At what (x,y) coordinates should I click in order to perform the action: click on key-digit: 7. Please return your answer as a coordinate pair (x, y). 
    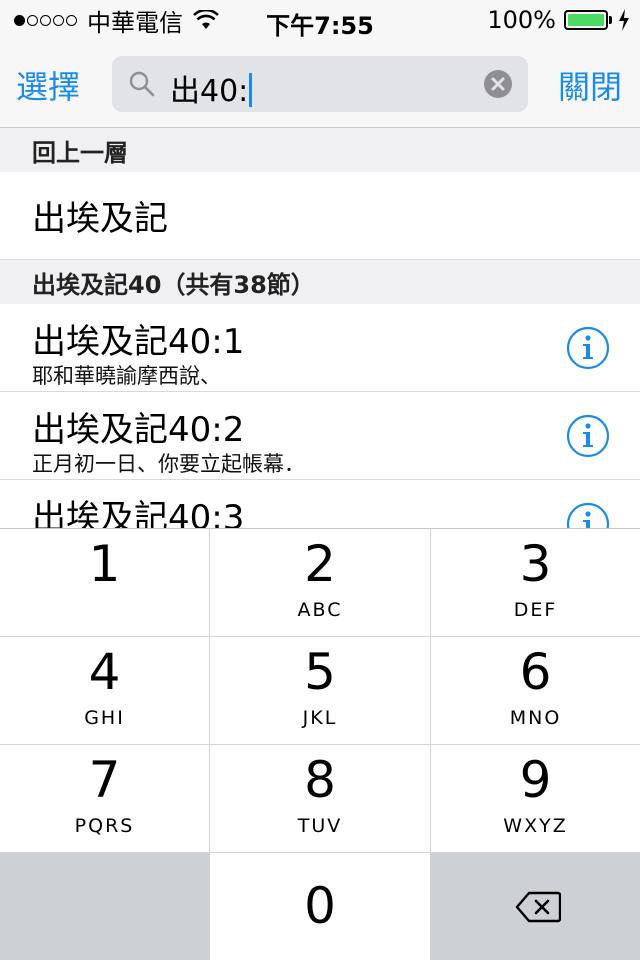
    Looking at the image, I should click on (104, 780).